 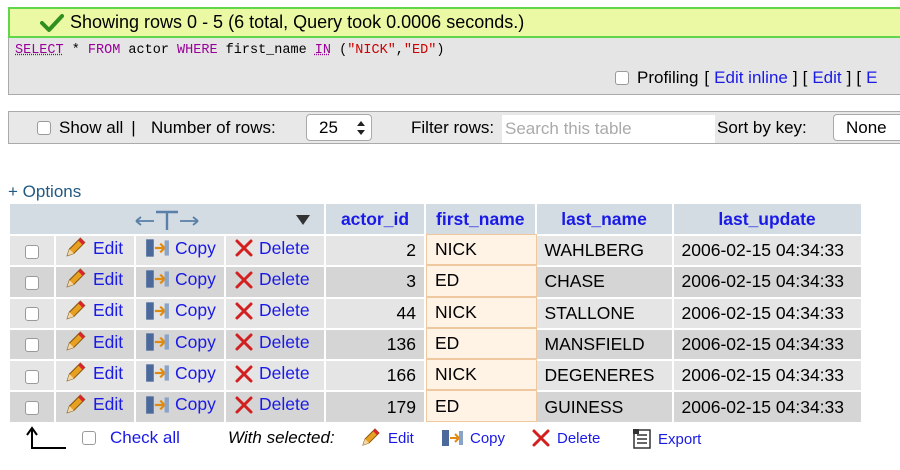 I want to click on filter-rows-input, so click(x=608, y=129).